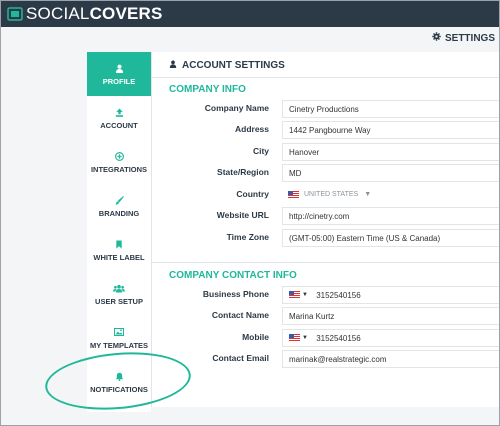 This screenshot has height=426, width=500. Describe the element at coordinates (240, 358) in the screenshot. I see `field-label: Contact Email` at that location.